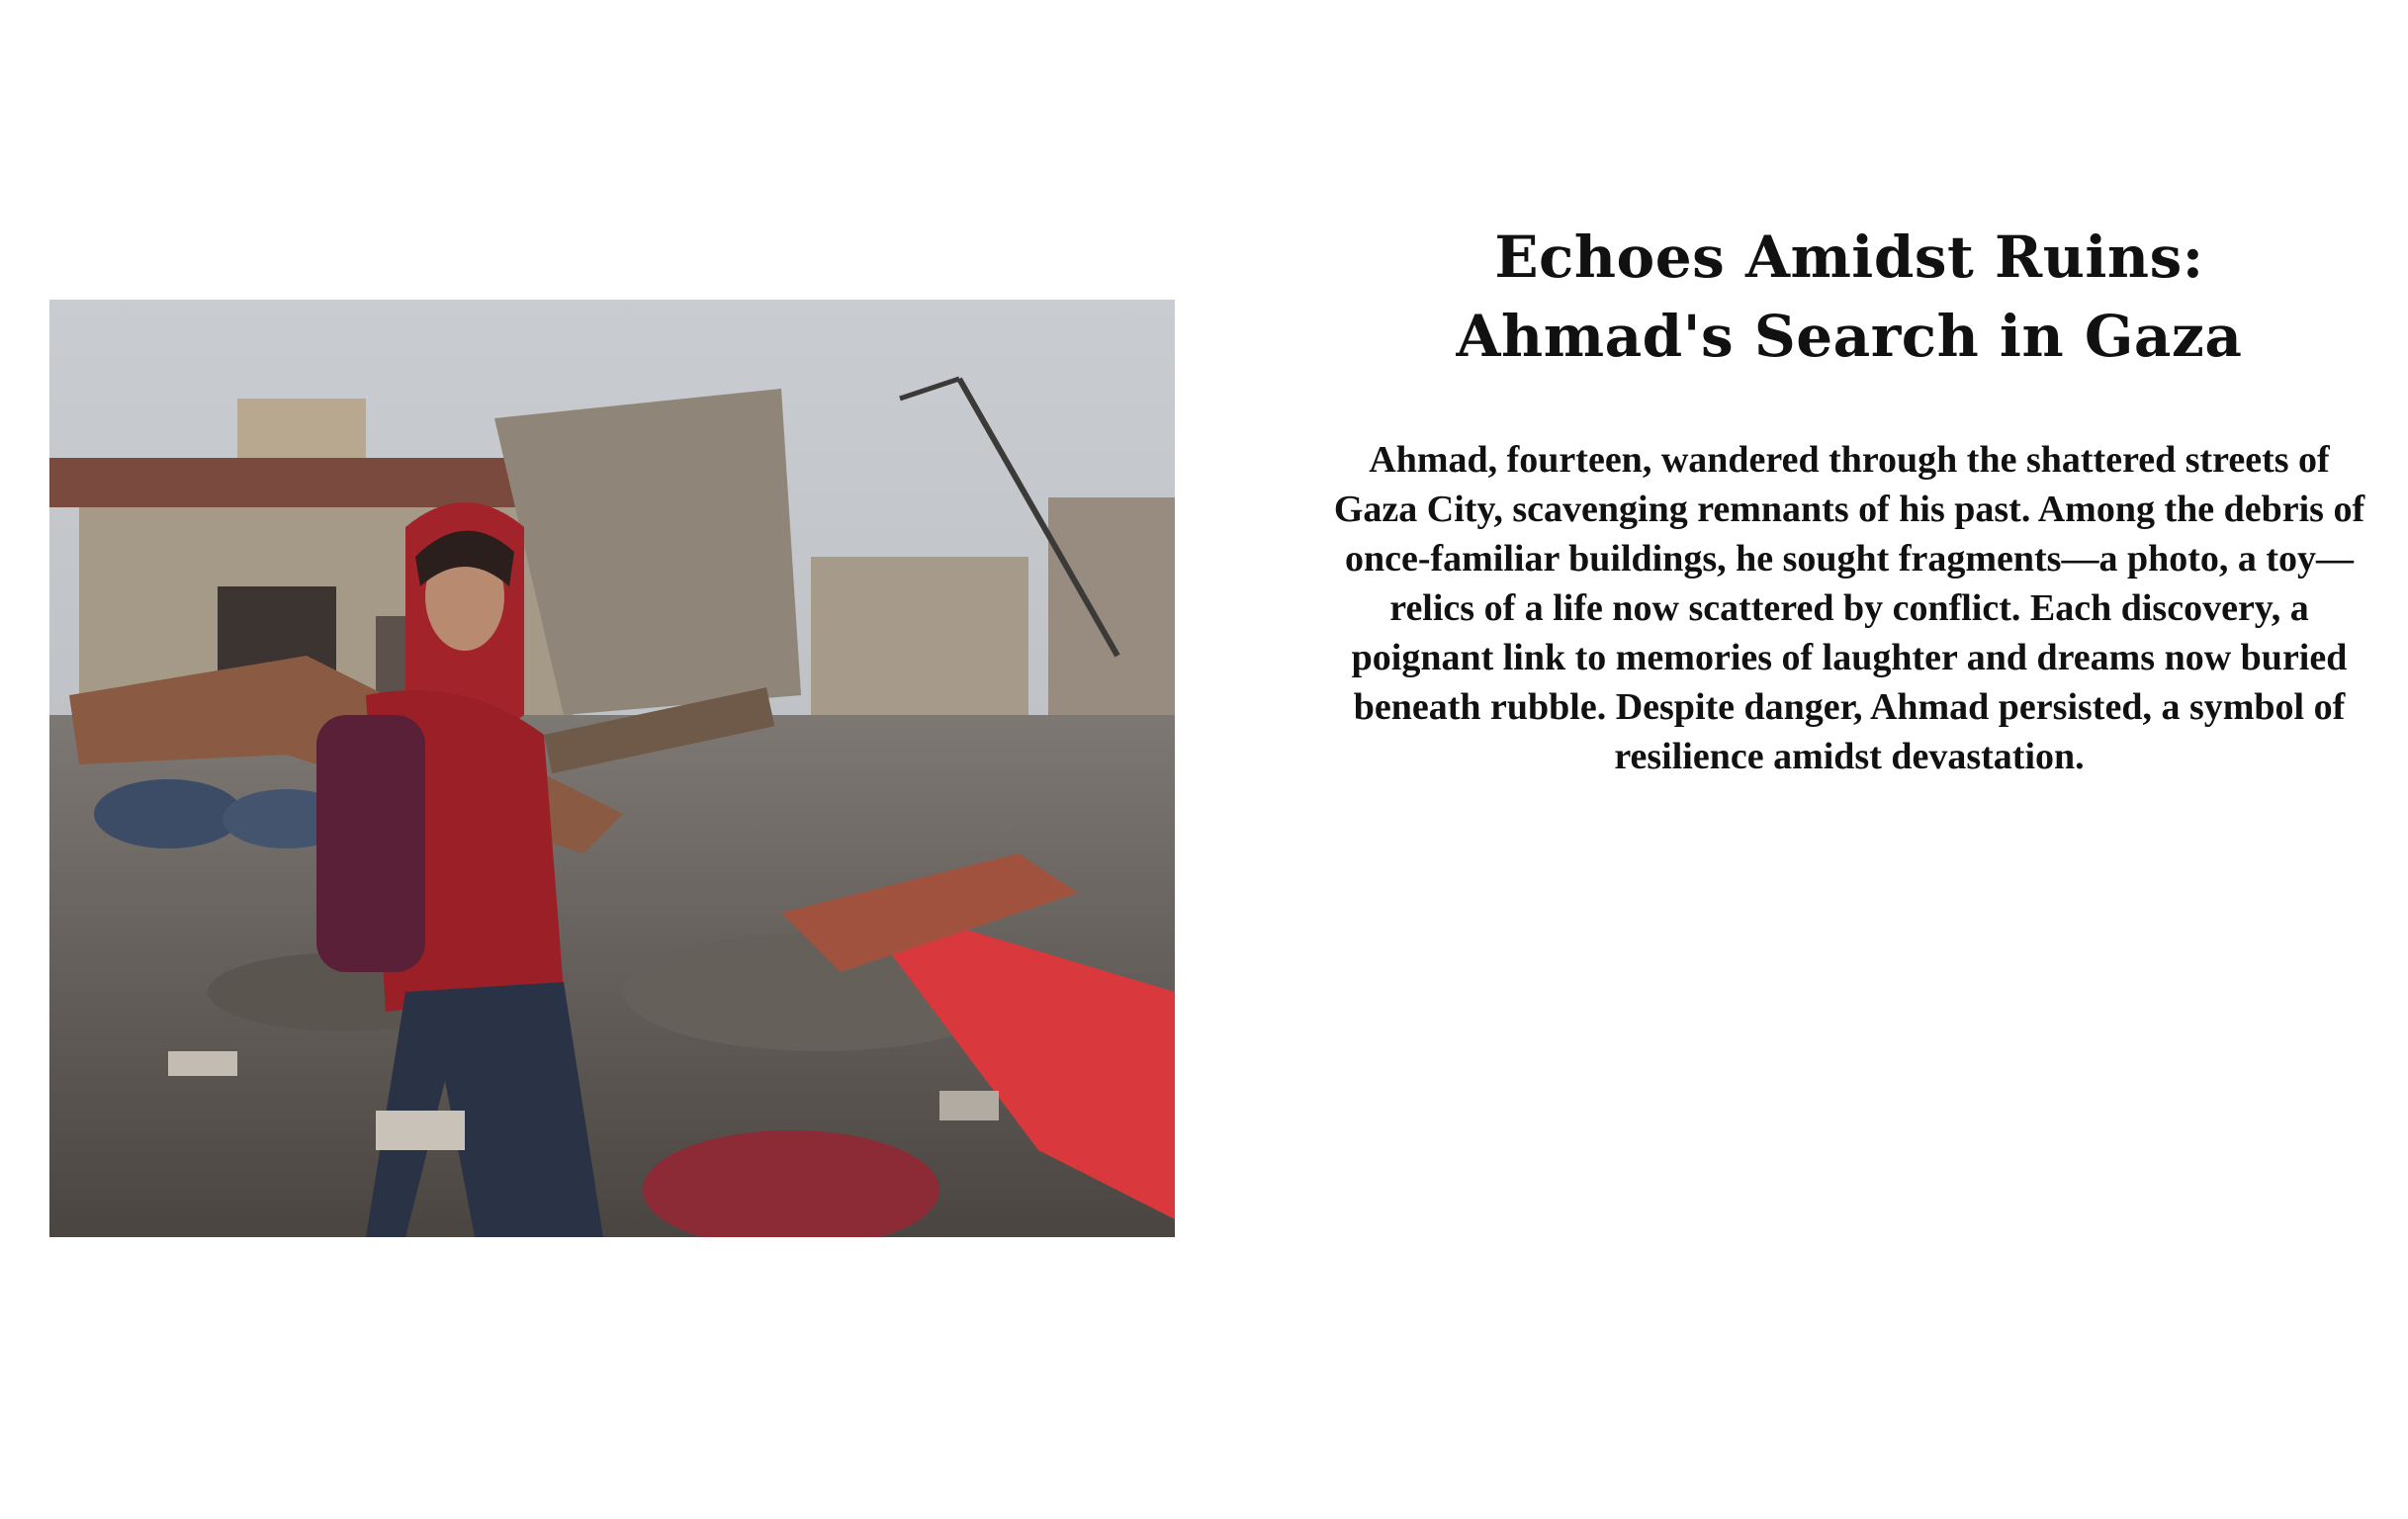 The height and width of the screenshot is (1519, 2408). I want to click on title-line-1: Echoes Amidst Ruins:, so click(1849, 257).